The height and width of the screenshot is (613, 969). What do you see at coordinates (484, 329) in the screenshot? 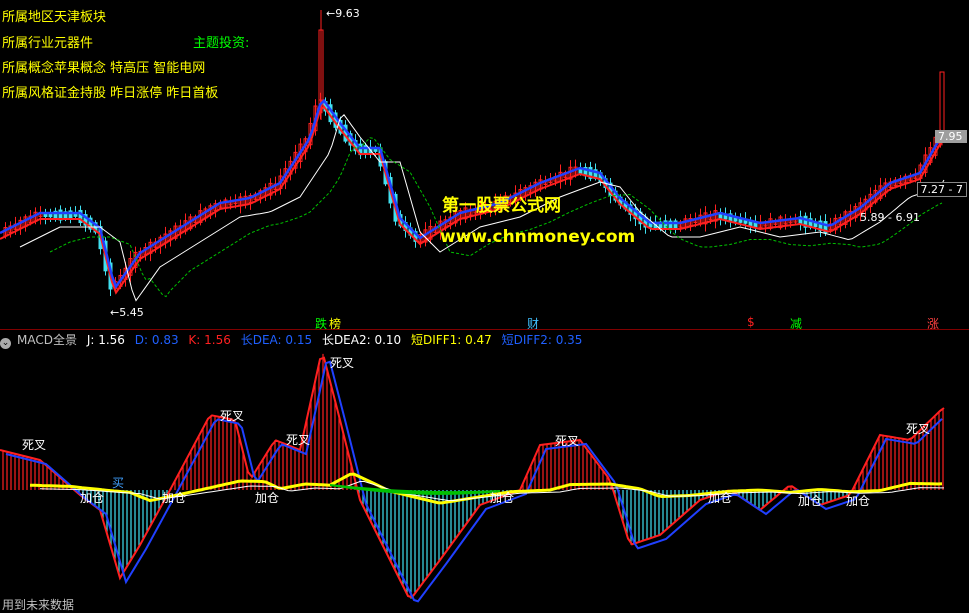
I see `panel-divider` at bounding box center [484, 329].